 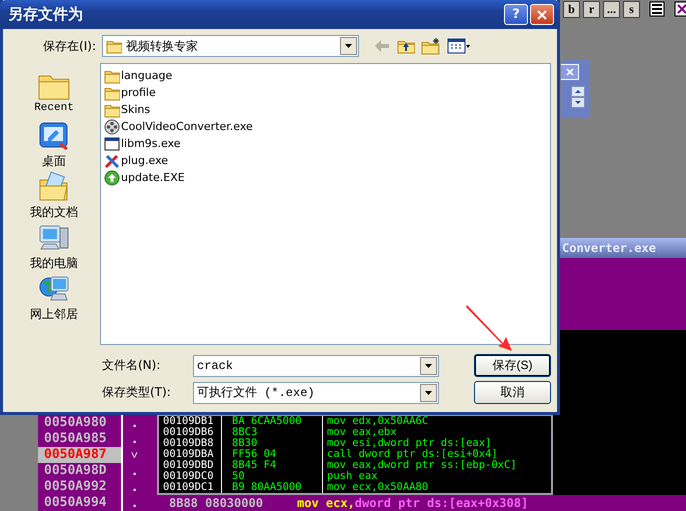 I want to click on file-name: language, so click(x=146, y=75).